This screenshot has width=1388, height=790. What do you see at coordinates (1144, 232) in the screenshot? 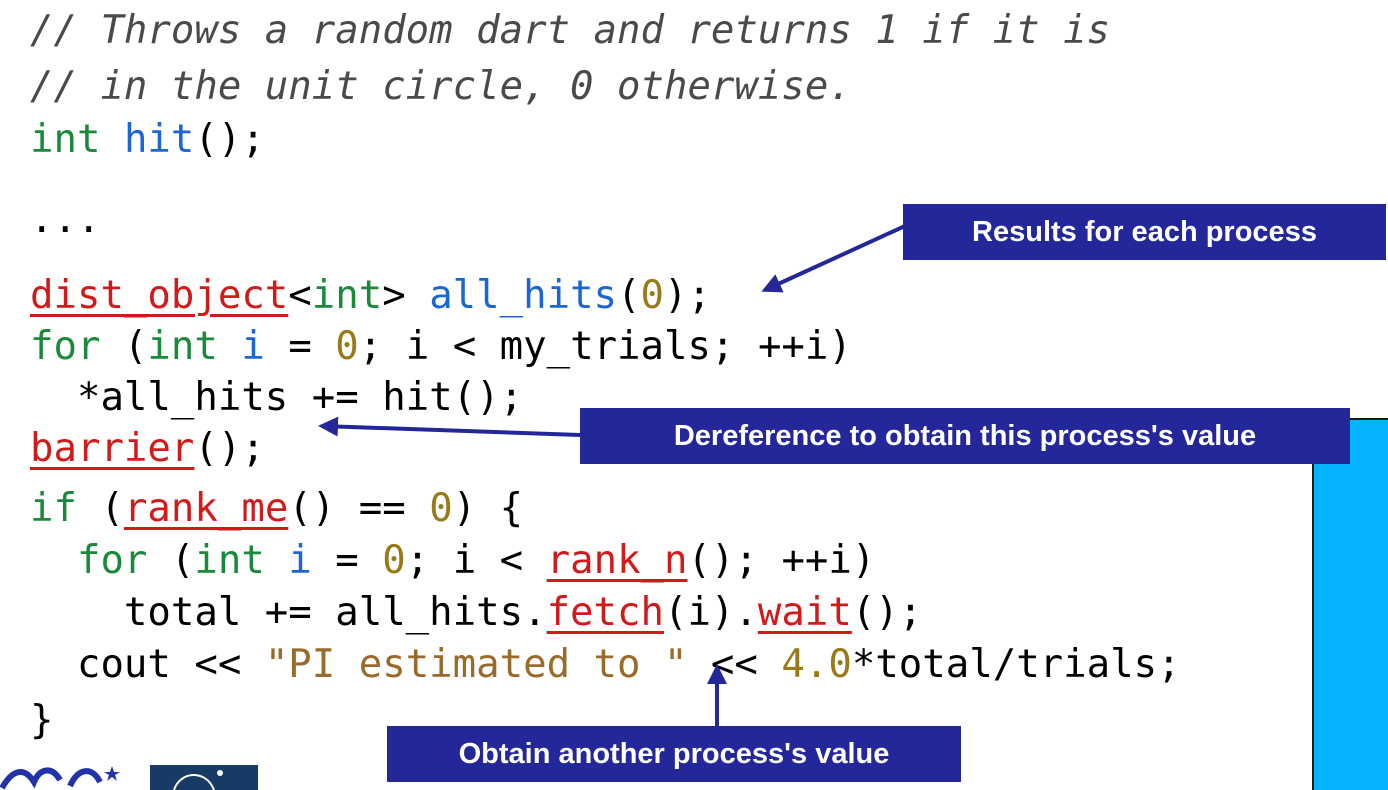
I see `callout-results: Results for each process` at bounding box center [1144, 232].